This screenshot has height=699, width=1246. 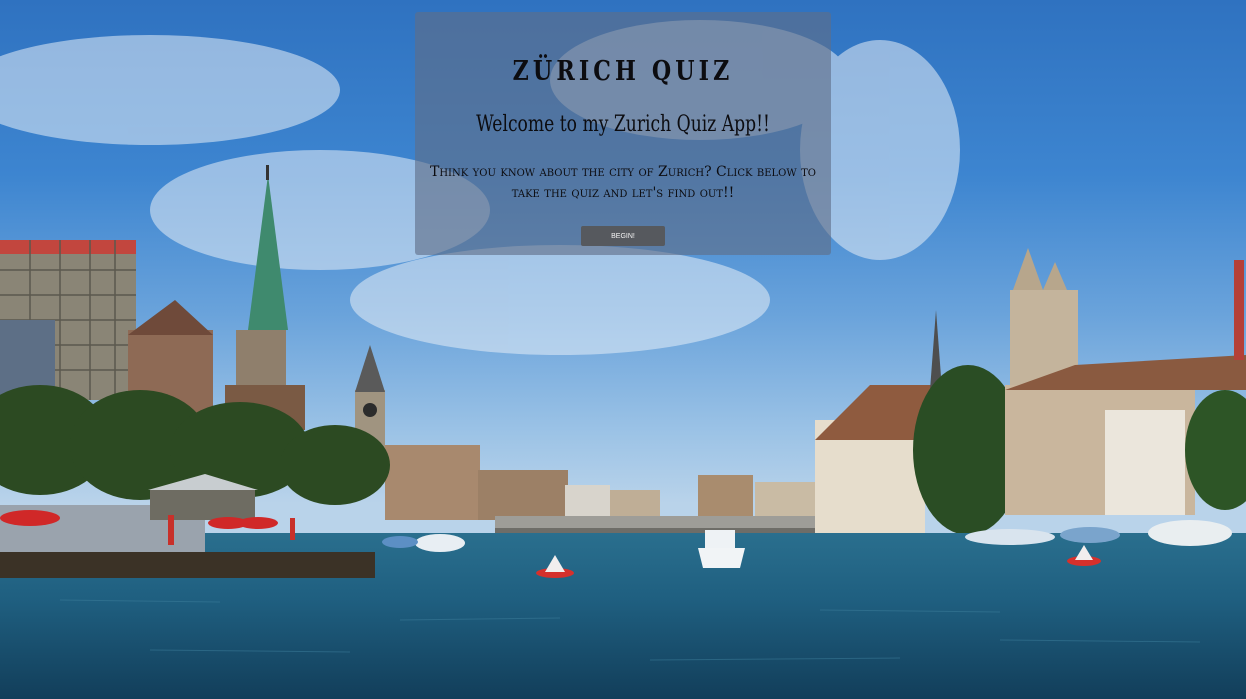 I want to click on scaffold-building, so click(x=68, y=320).